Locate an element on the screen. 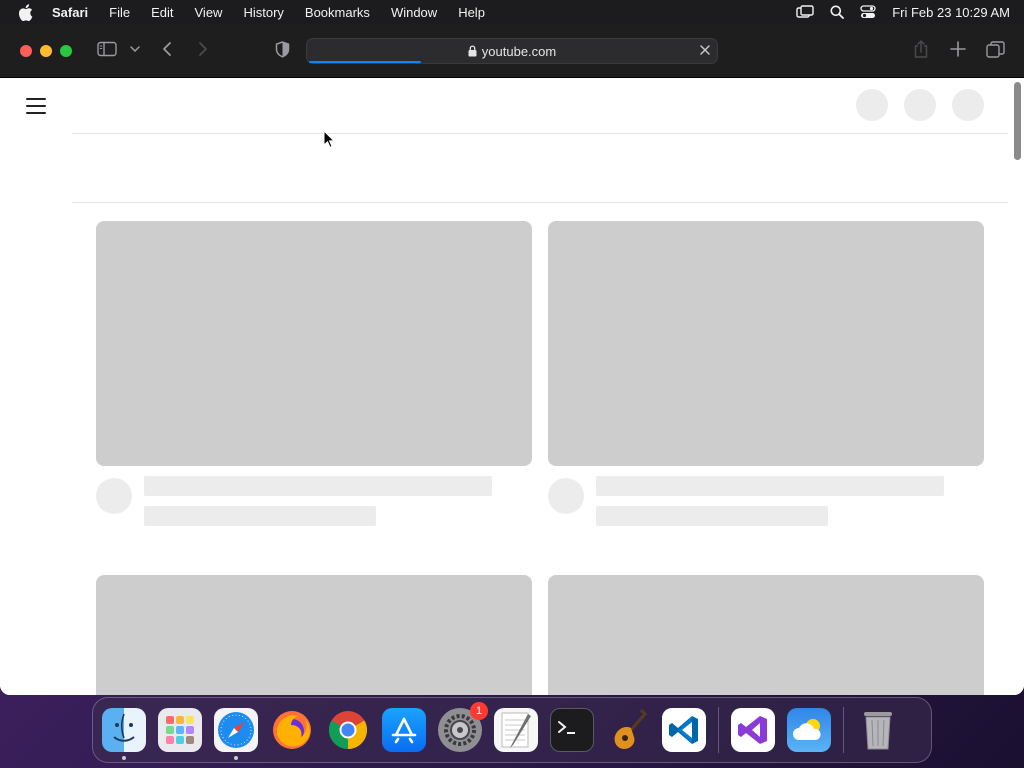  weather-icon is located at coordinates (809, 730).